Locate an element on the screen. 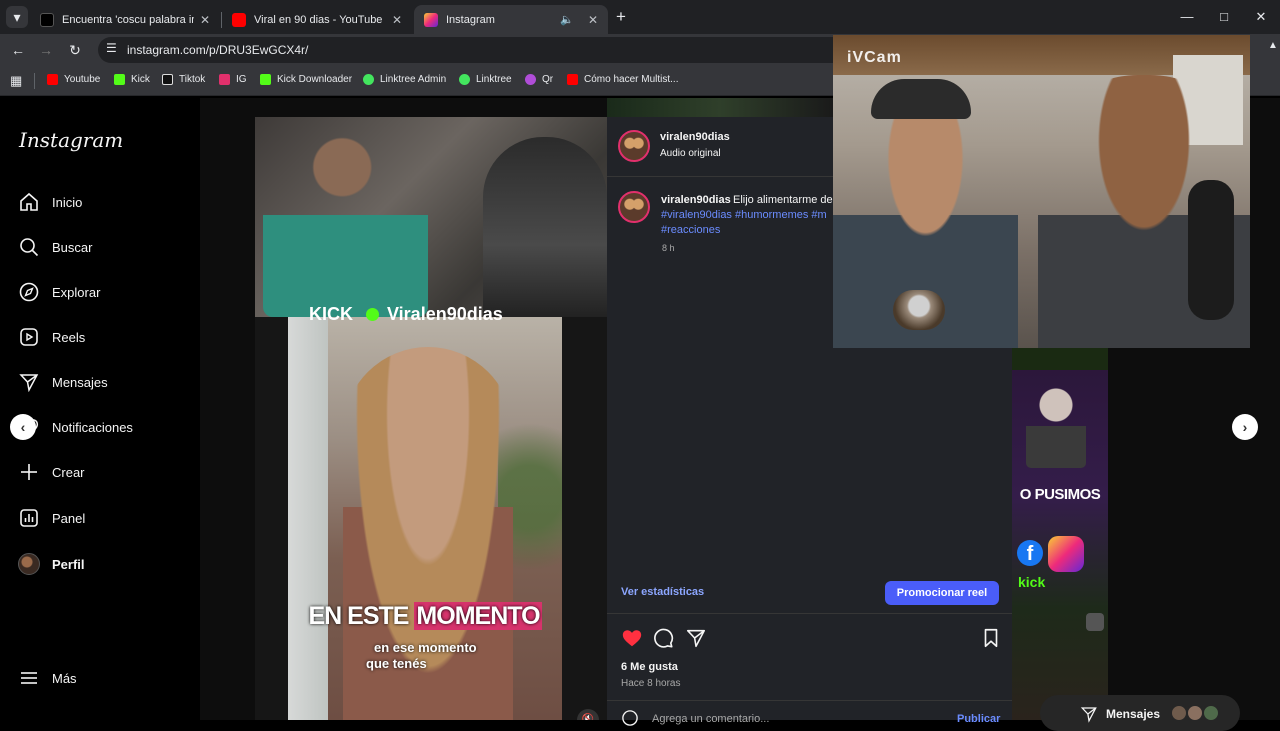  plus-icon is located at coordinates (29, 472).